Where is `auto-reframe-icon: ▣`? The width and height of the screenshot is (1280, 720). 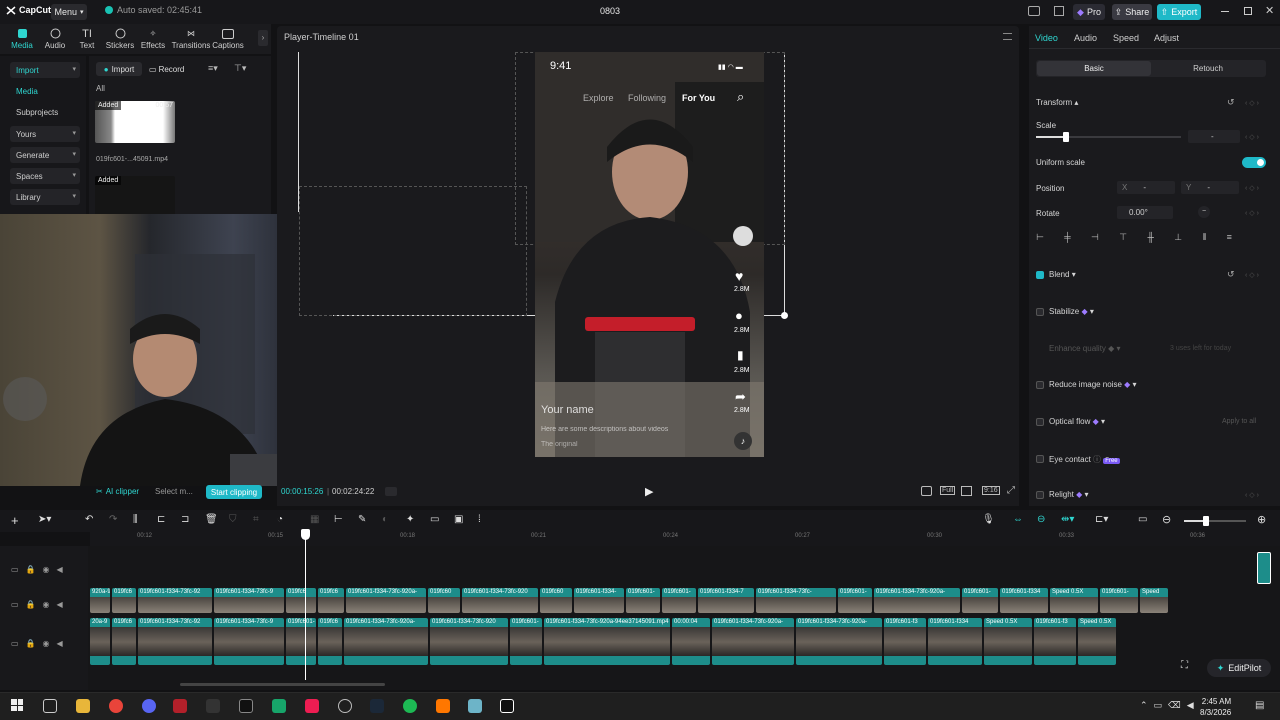 auto-reframe-icon: ▣ is located at coordinates (458, 519).